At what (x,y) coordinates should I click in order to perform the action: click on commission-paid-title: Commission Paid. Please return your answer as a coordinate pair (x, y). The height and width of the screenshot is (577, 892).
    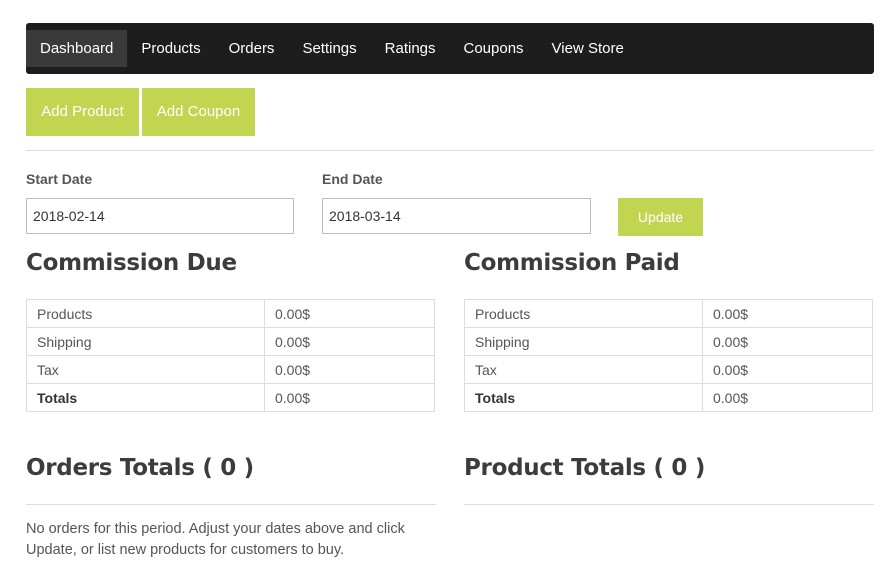
    Looking at the image, I should click on (572, 263).